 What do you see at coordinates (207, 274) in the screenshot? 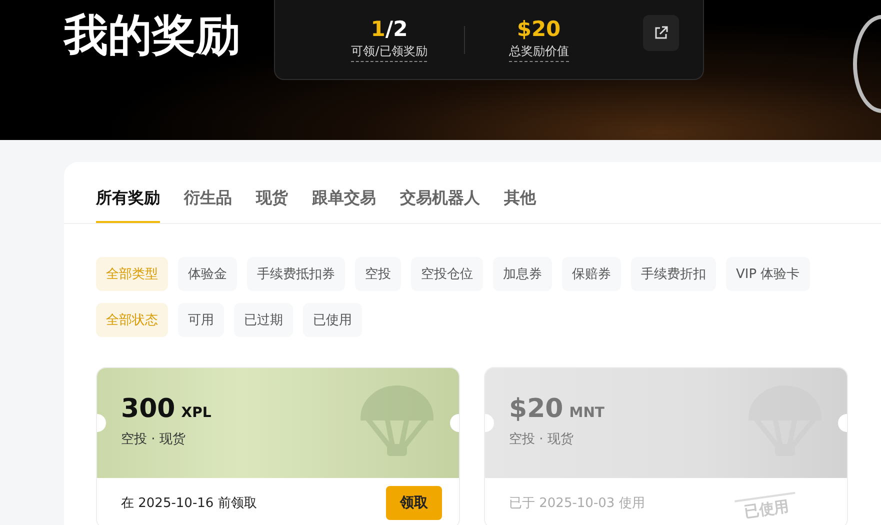
I see `type-filter-chip: 体验金` at bounding box center [207, 274].